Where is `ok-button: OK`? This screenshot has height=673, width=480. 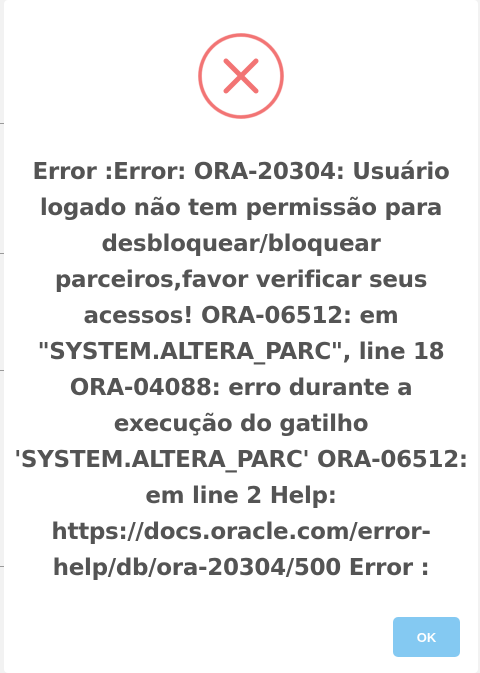
ok-button: OK is located at coordinates (426, 637).